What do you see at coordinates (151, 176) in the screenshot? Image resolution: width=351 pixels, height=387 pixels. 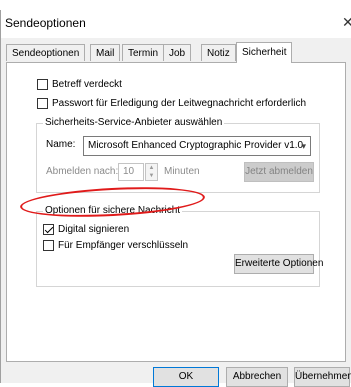 I see `spin-down-icon: ▼` at bounding box center [151, 176].